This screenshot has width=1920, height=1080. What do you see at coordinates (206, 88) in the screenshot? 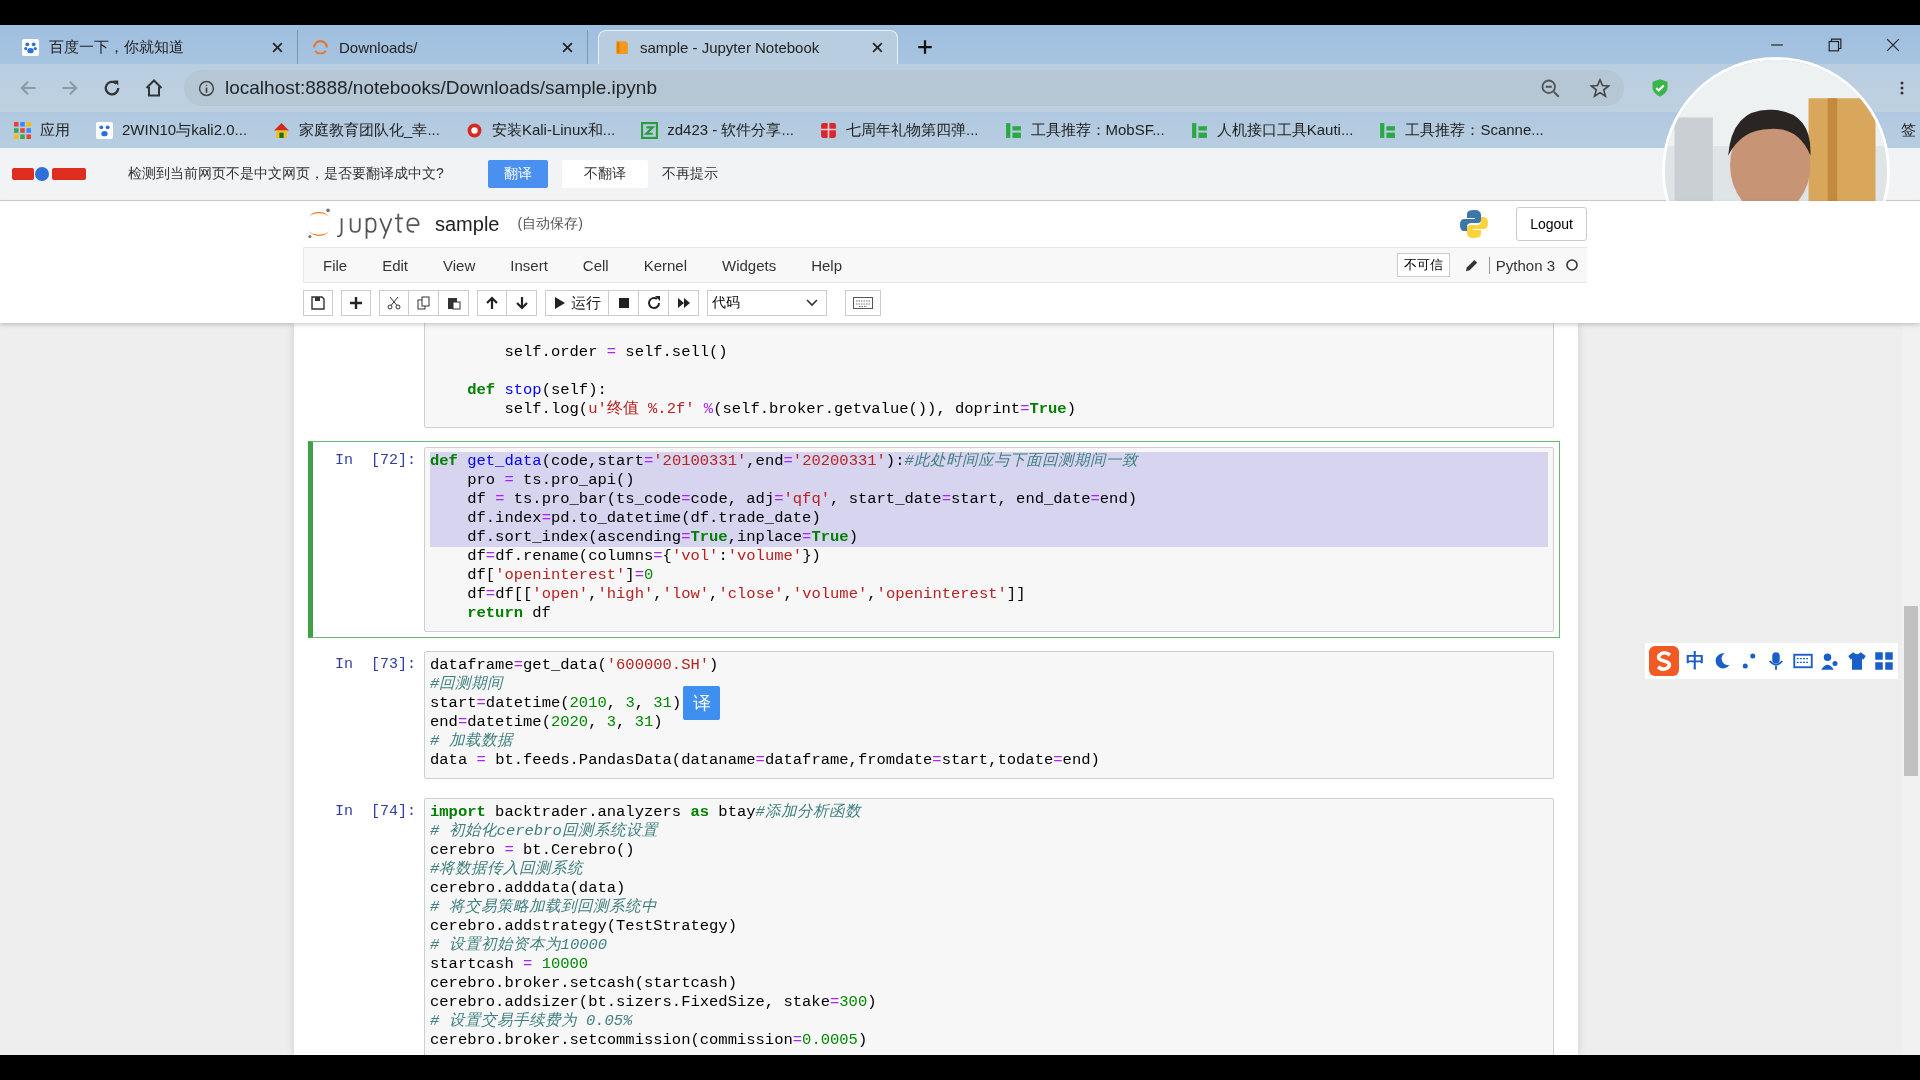
I see `info-icon` at bounding box center [206, 88].